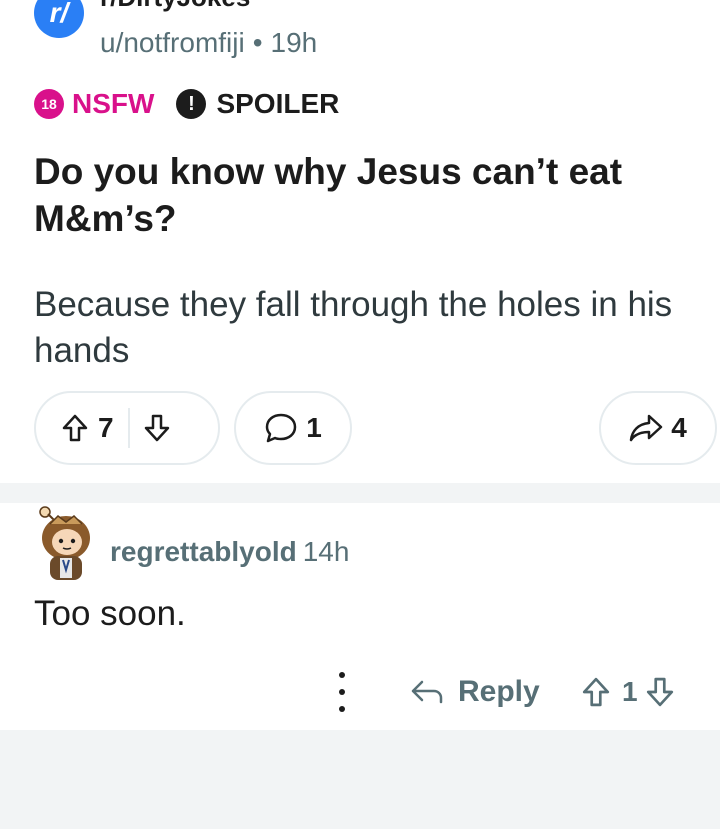 The image size is (720, 829). Describe the element at coordinates (191, 104) in the screenshot. I see `spoiler-icon: !` at that location.